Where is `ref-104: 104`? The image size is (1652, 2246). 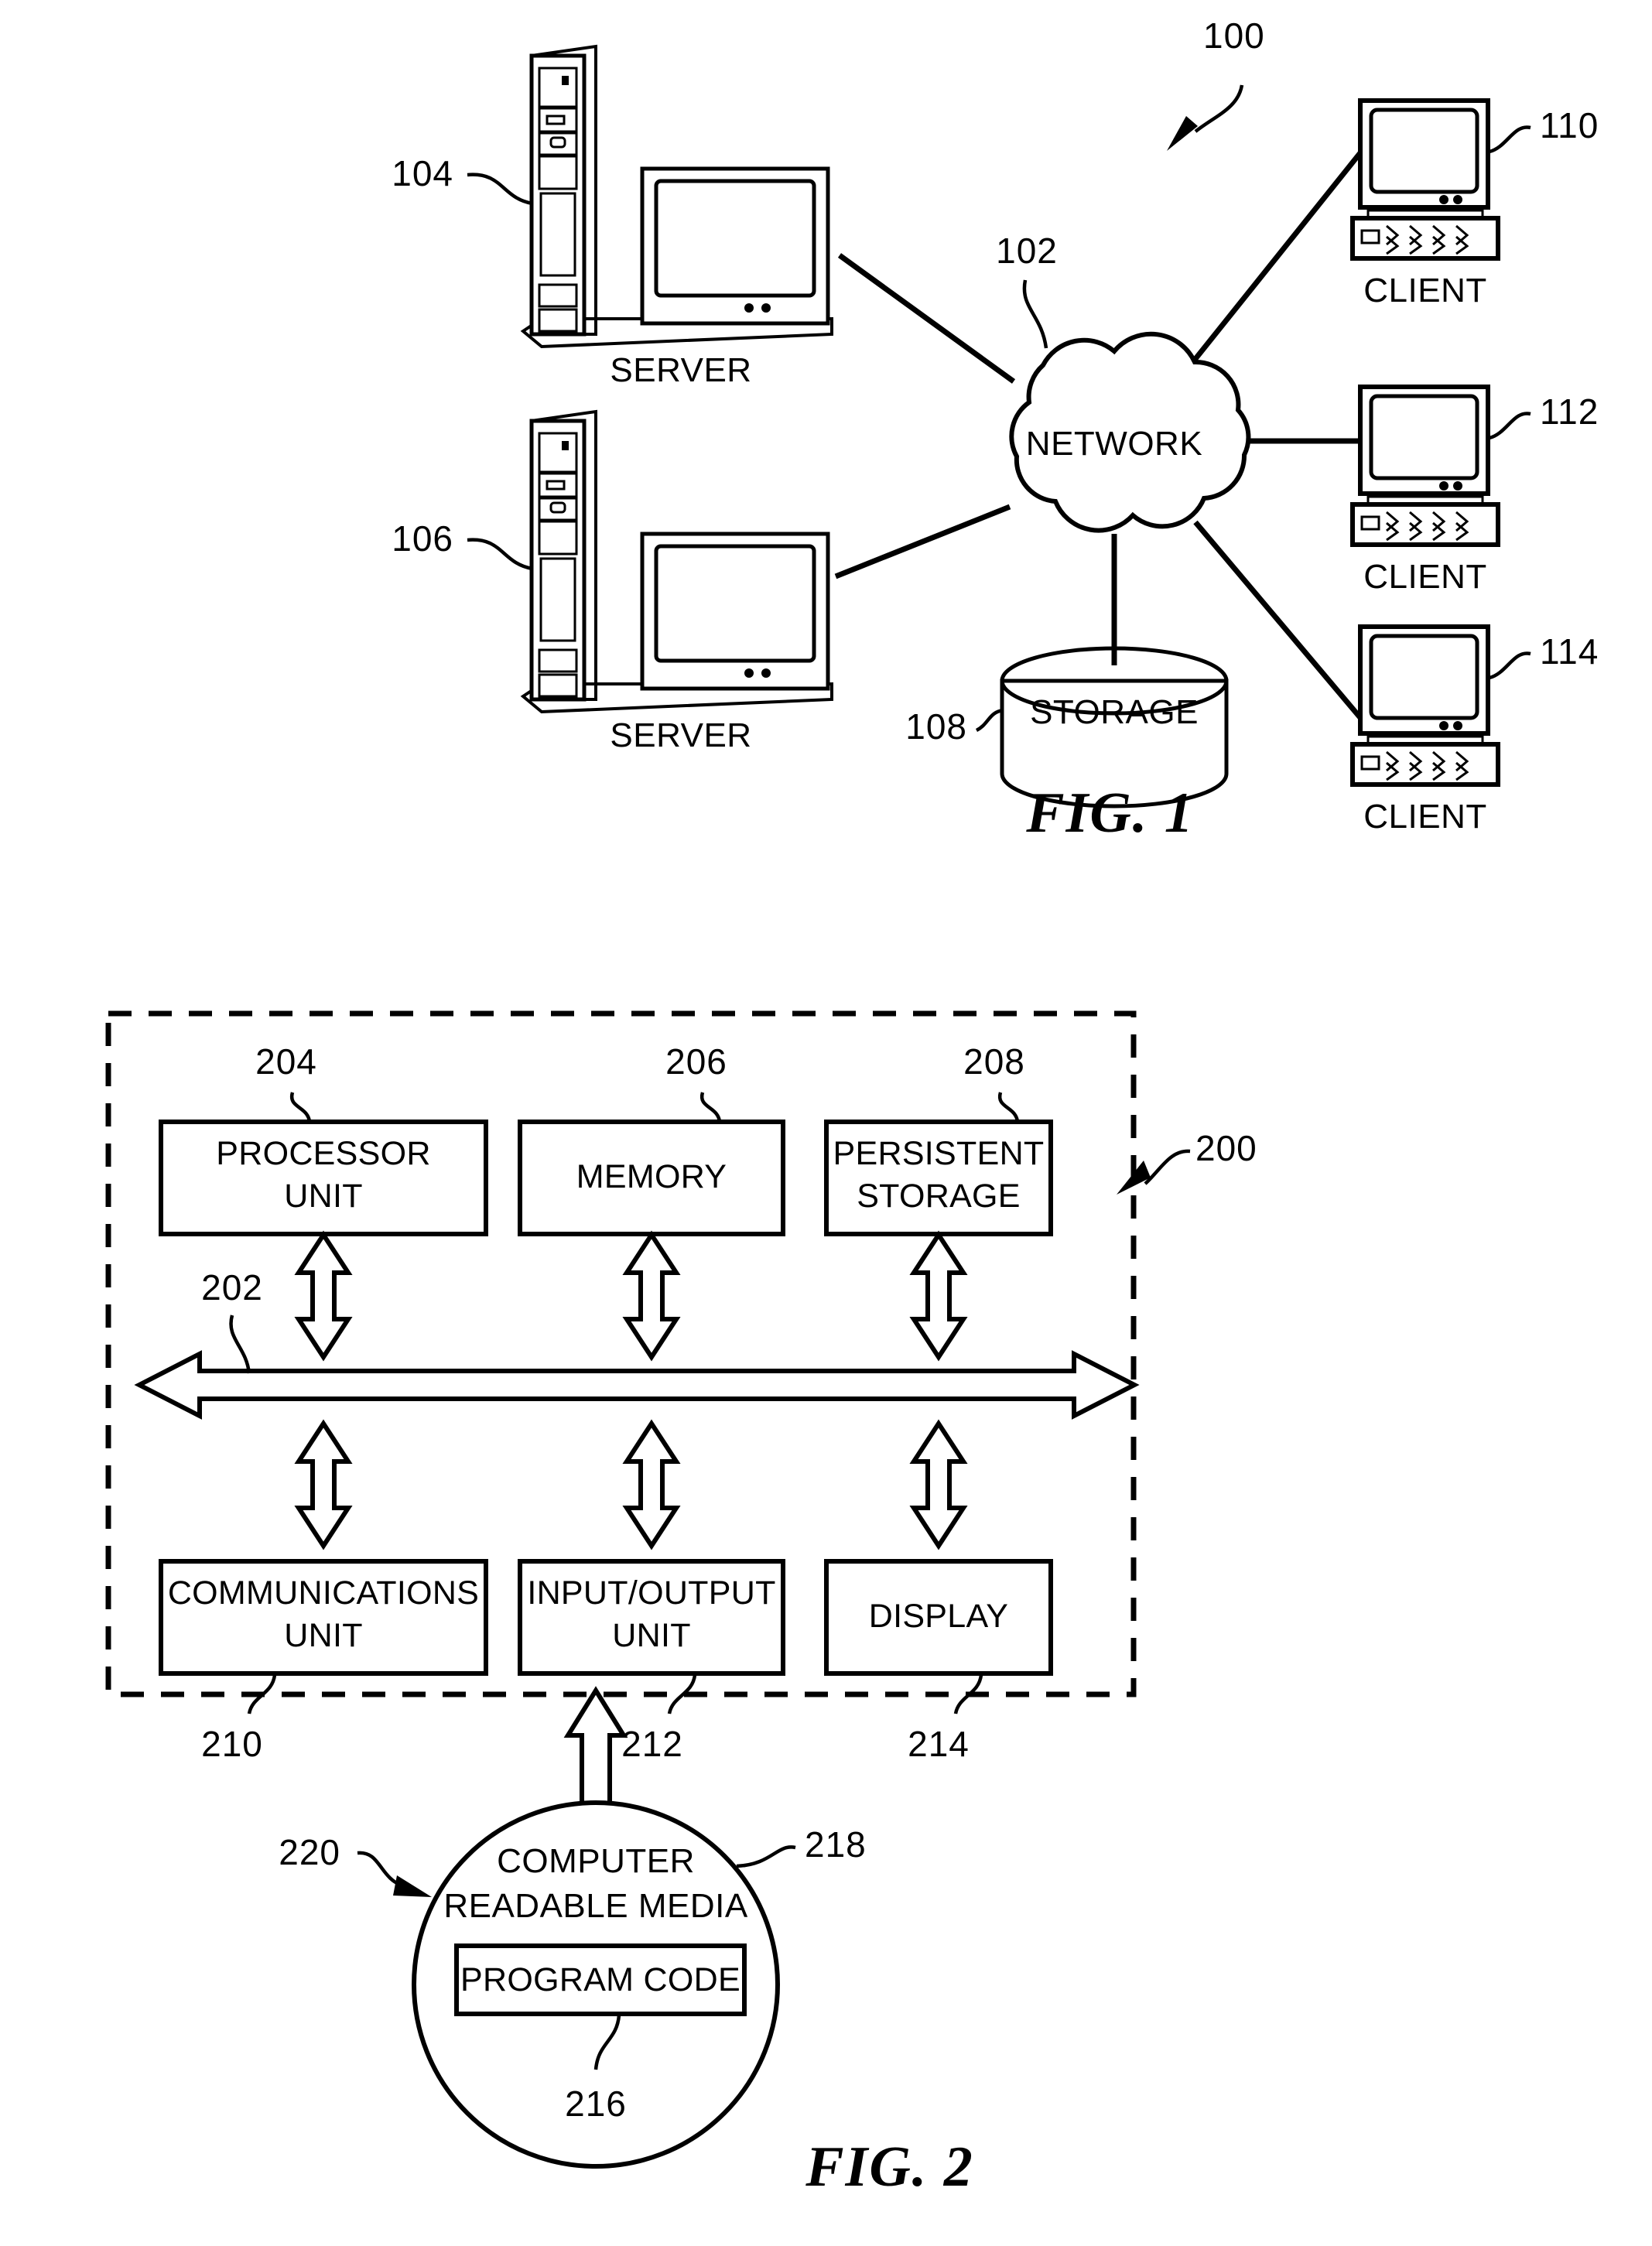 ref-104: 104 is located at coordinates (423, 173).